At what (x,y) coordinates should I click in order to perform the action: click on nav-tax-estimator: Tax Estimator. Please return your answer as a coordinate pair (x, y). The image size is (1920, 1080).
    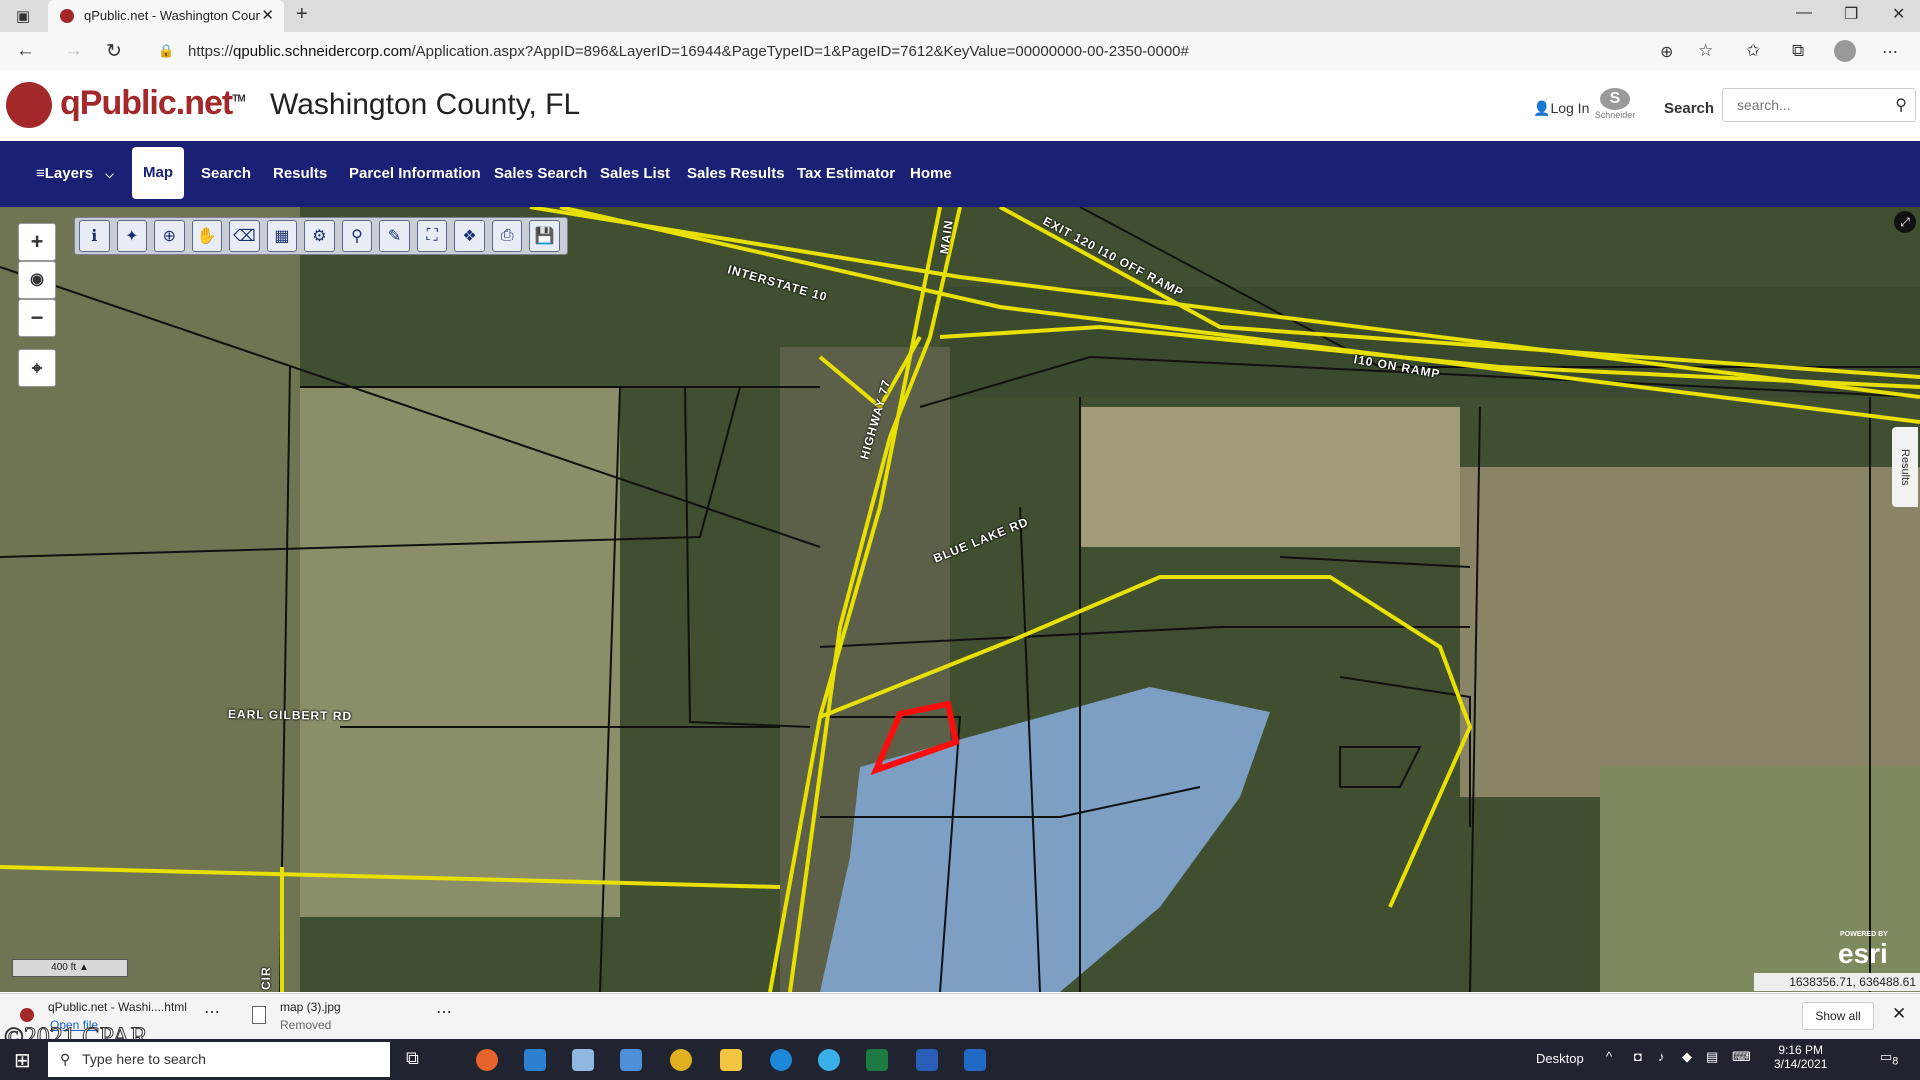
    Looking at the image, I should click on (846, 173).